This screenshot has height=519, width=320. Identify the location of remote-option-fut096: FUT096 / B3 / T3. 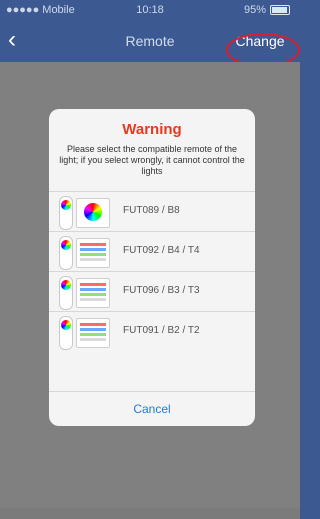
(152, 291).